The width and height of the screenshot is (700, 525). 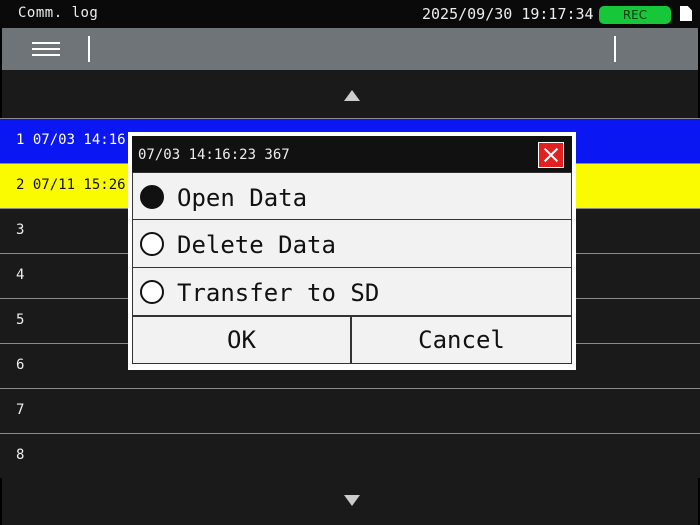 What do you see at coordinates (508, 14) in the screenshot?
I see `clock-datetime: 2025/09/30 19:17:34` at bounding box center [508, 14].